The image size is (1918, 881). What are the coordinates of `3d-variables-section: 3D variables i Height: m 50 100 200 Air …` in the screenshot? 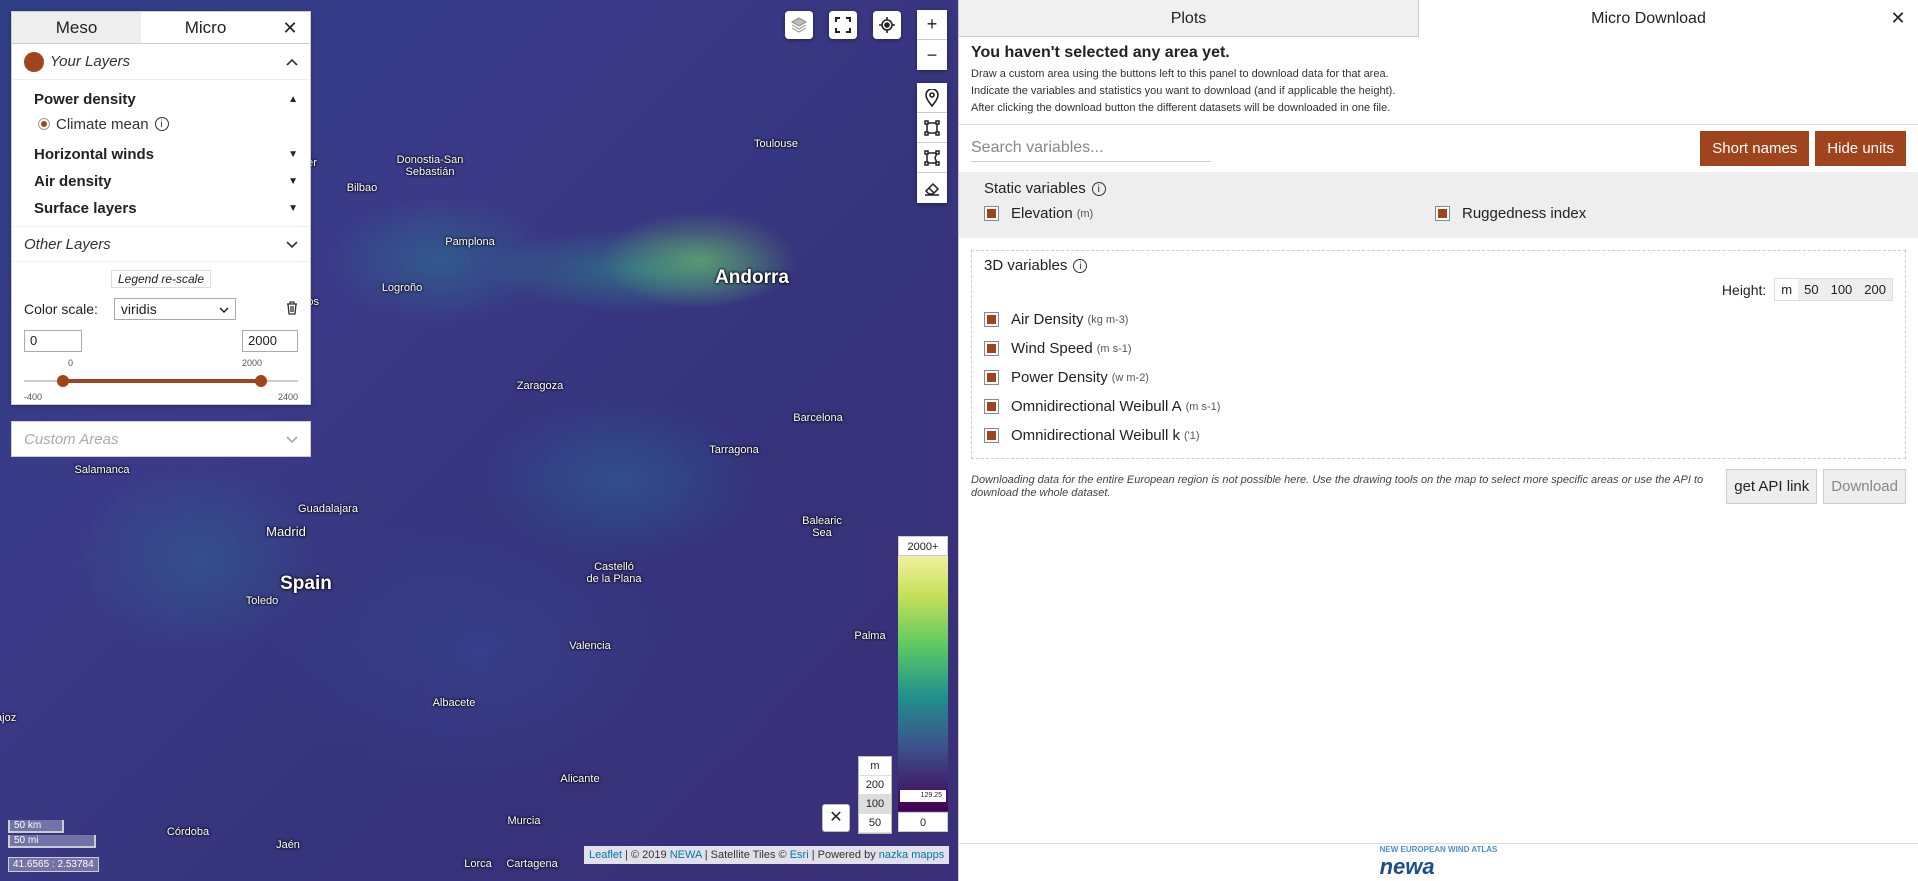 It's located at (1438, 354).